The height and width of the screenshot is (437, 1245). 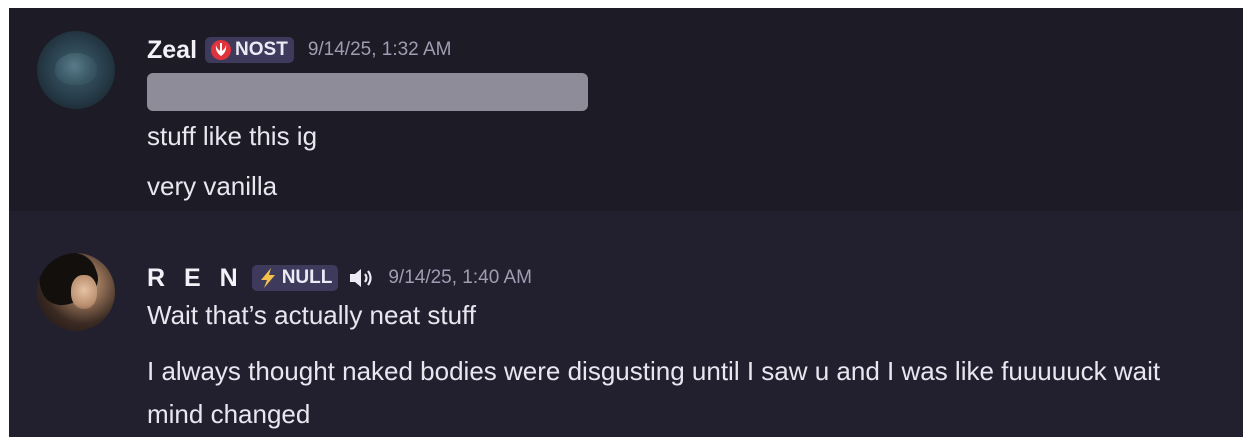 I want to click on tag-label: NULL, so click(x=307, y=277).